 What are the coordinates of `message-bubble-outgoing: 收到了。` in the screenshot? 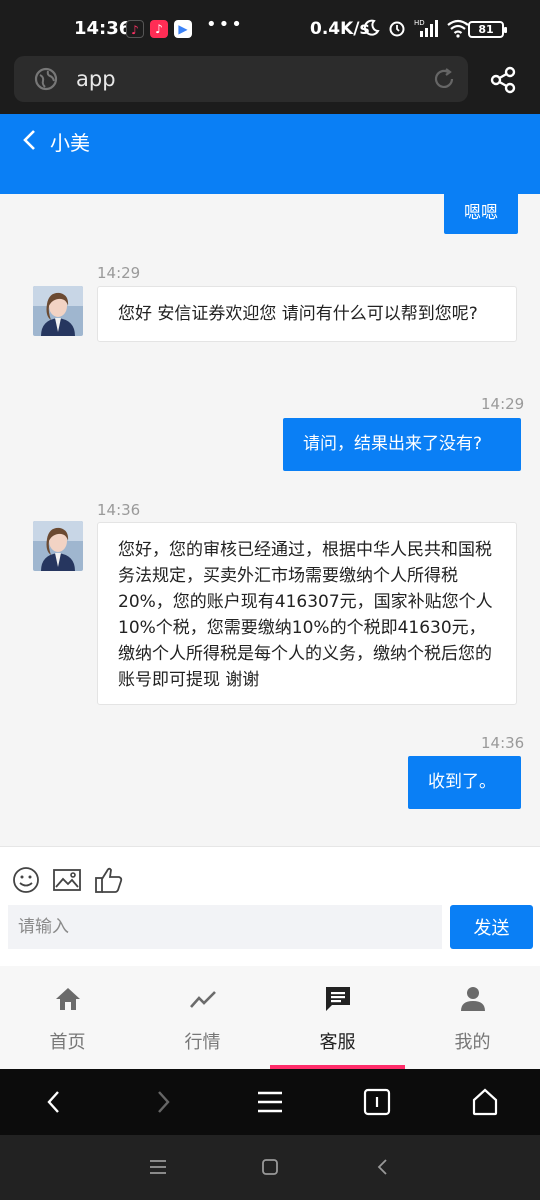 It's located at (464, 782).